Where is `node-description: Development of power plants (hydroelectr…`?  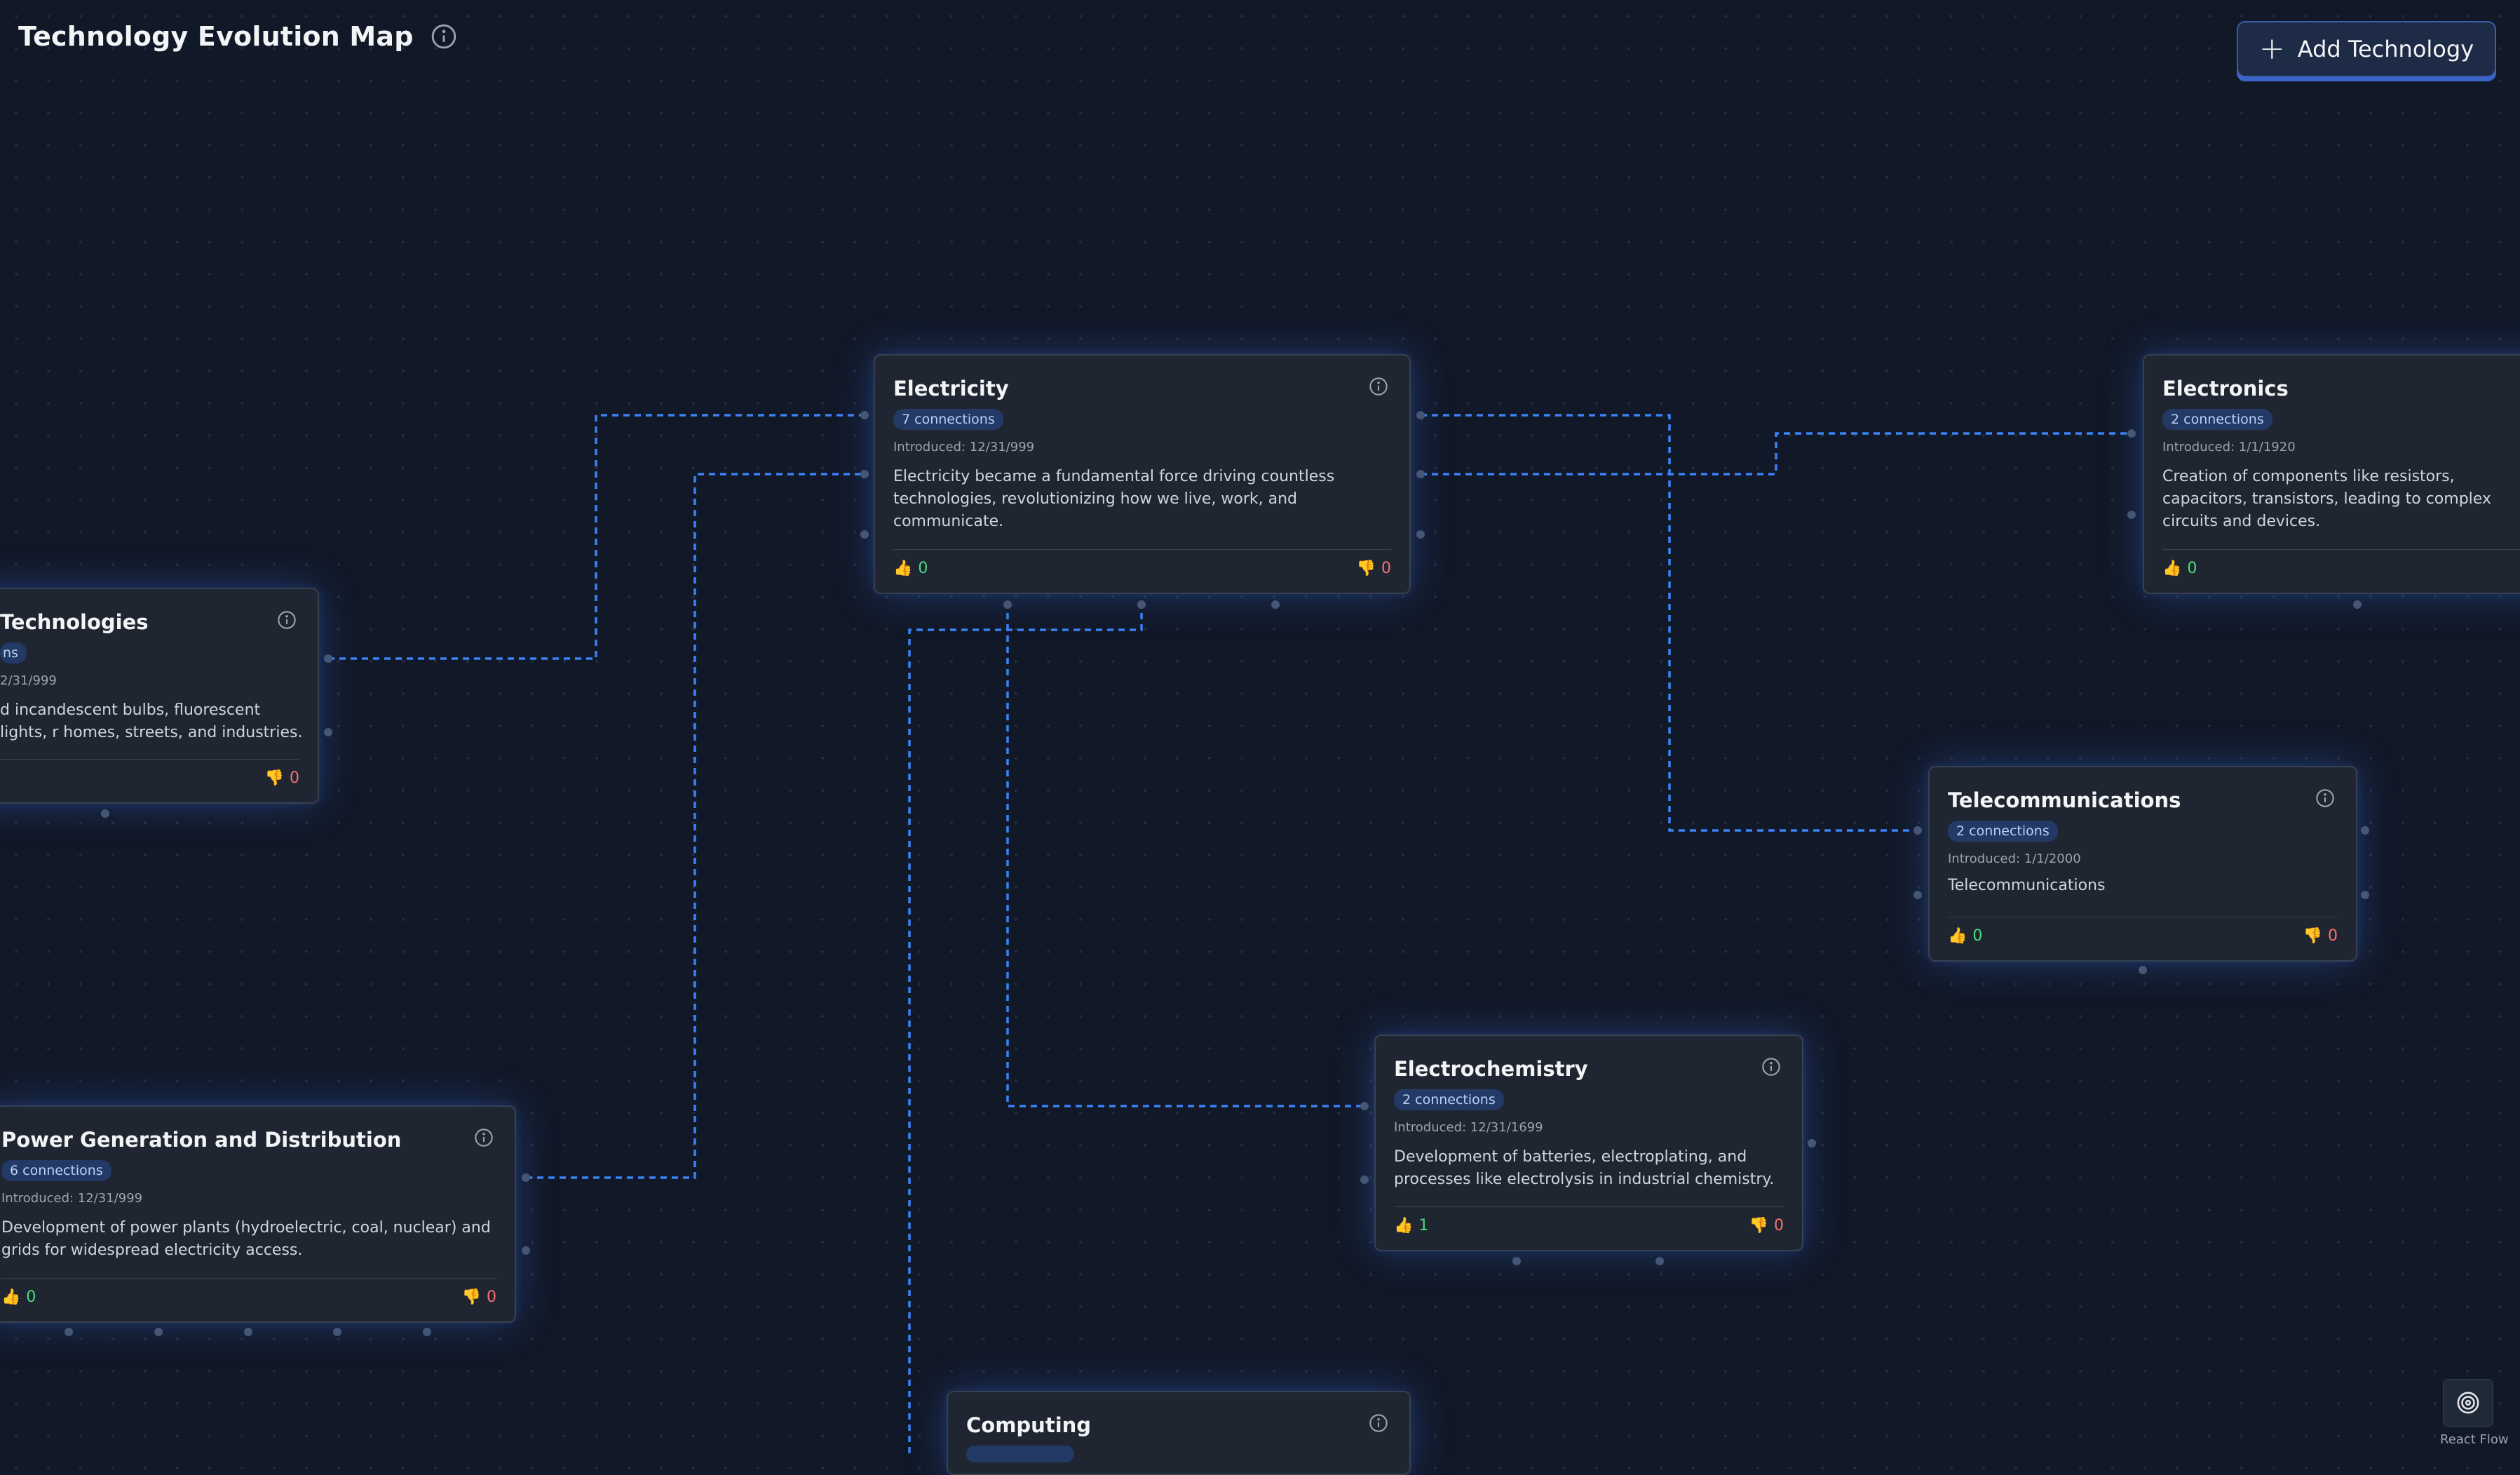 node-description: Development of power plants (hydroelectr… is located at coordinates (246, 1239).